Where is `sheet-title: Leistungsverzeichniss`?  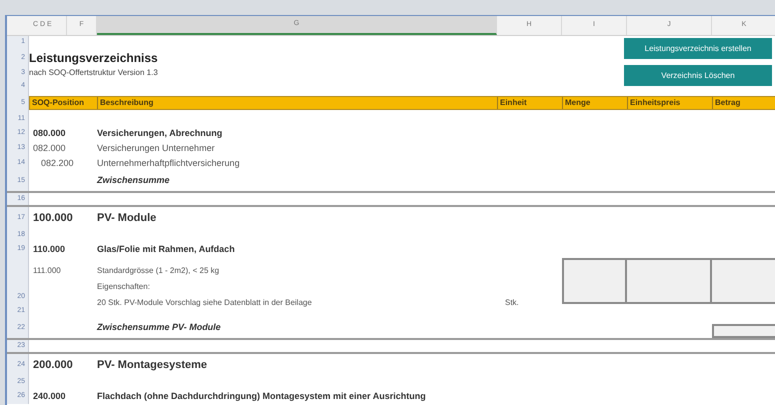
sheet-title: Leistungsverzeichniss is located at coordinates (93, 58).